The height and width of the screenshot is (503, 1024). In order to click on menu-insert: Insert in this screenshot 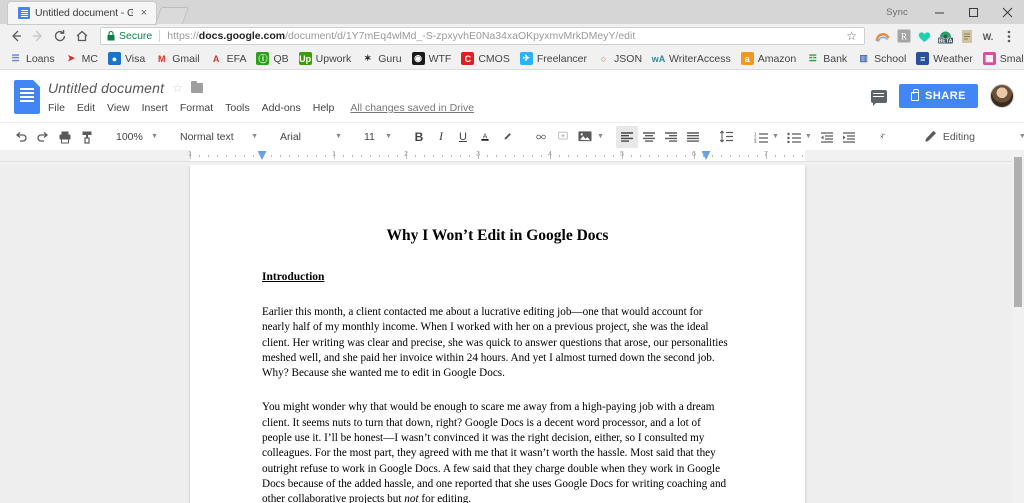, I will do `click(155, 108)`.